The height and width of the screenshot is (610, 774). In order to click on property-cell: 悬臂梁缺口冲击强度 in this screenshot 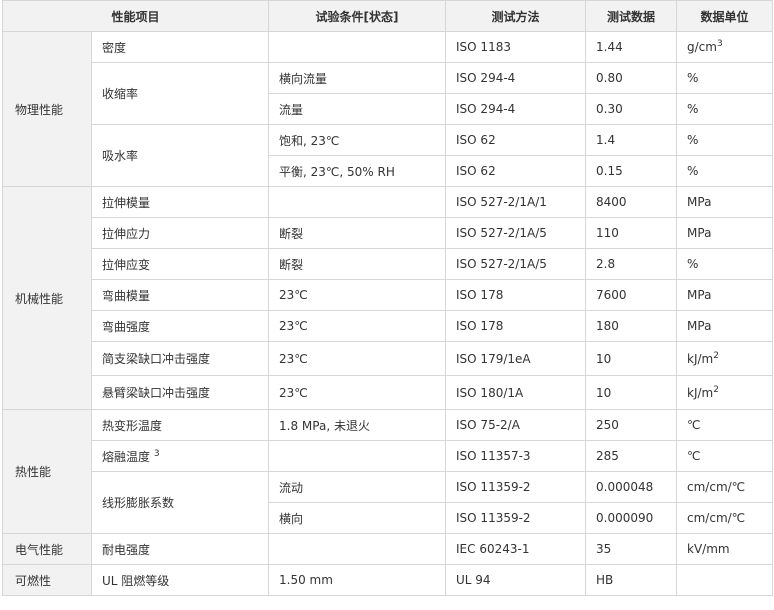, I will do `click(180, 392)`.